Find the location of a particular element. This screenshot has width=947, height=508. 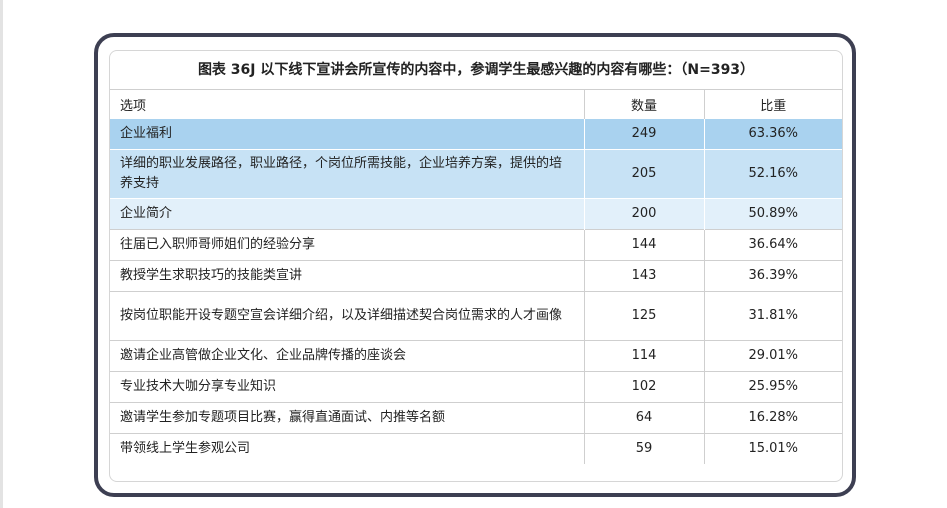

header-ratio: 比重 is located at coordinates (773, 104).